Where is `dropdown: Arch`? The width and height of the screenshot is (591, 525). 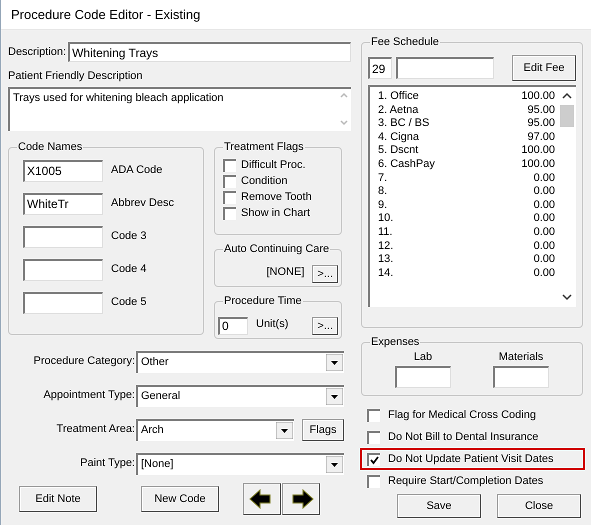 dropdown: Arch is located at coordinates (215, 429).